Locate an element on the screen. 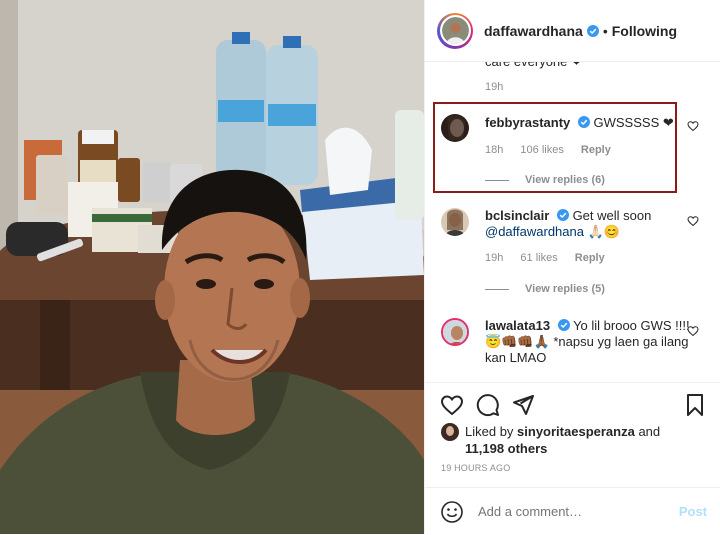  post-time-ago: 19 HOURS AGO is located at coordinates (475, 468).